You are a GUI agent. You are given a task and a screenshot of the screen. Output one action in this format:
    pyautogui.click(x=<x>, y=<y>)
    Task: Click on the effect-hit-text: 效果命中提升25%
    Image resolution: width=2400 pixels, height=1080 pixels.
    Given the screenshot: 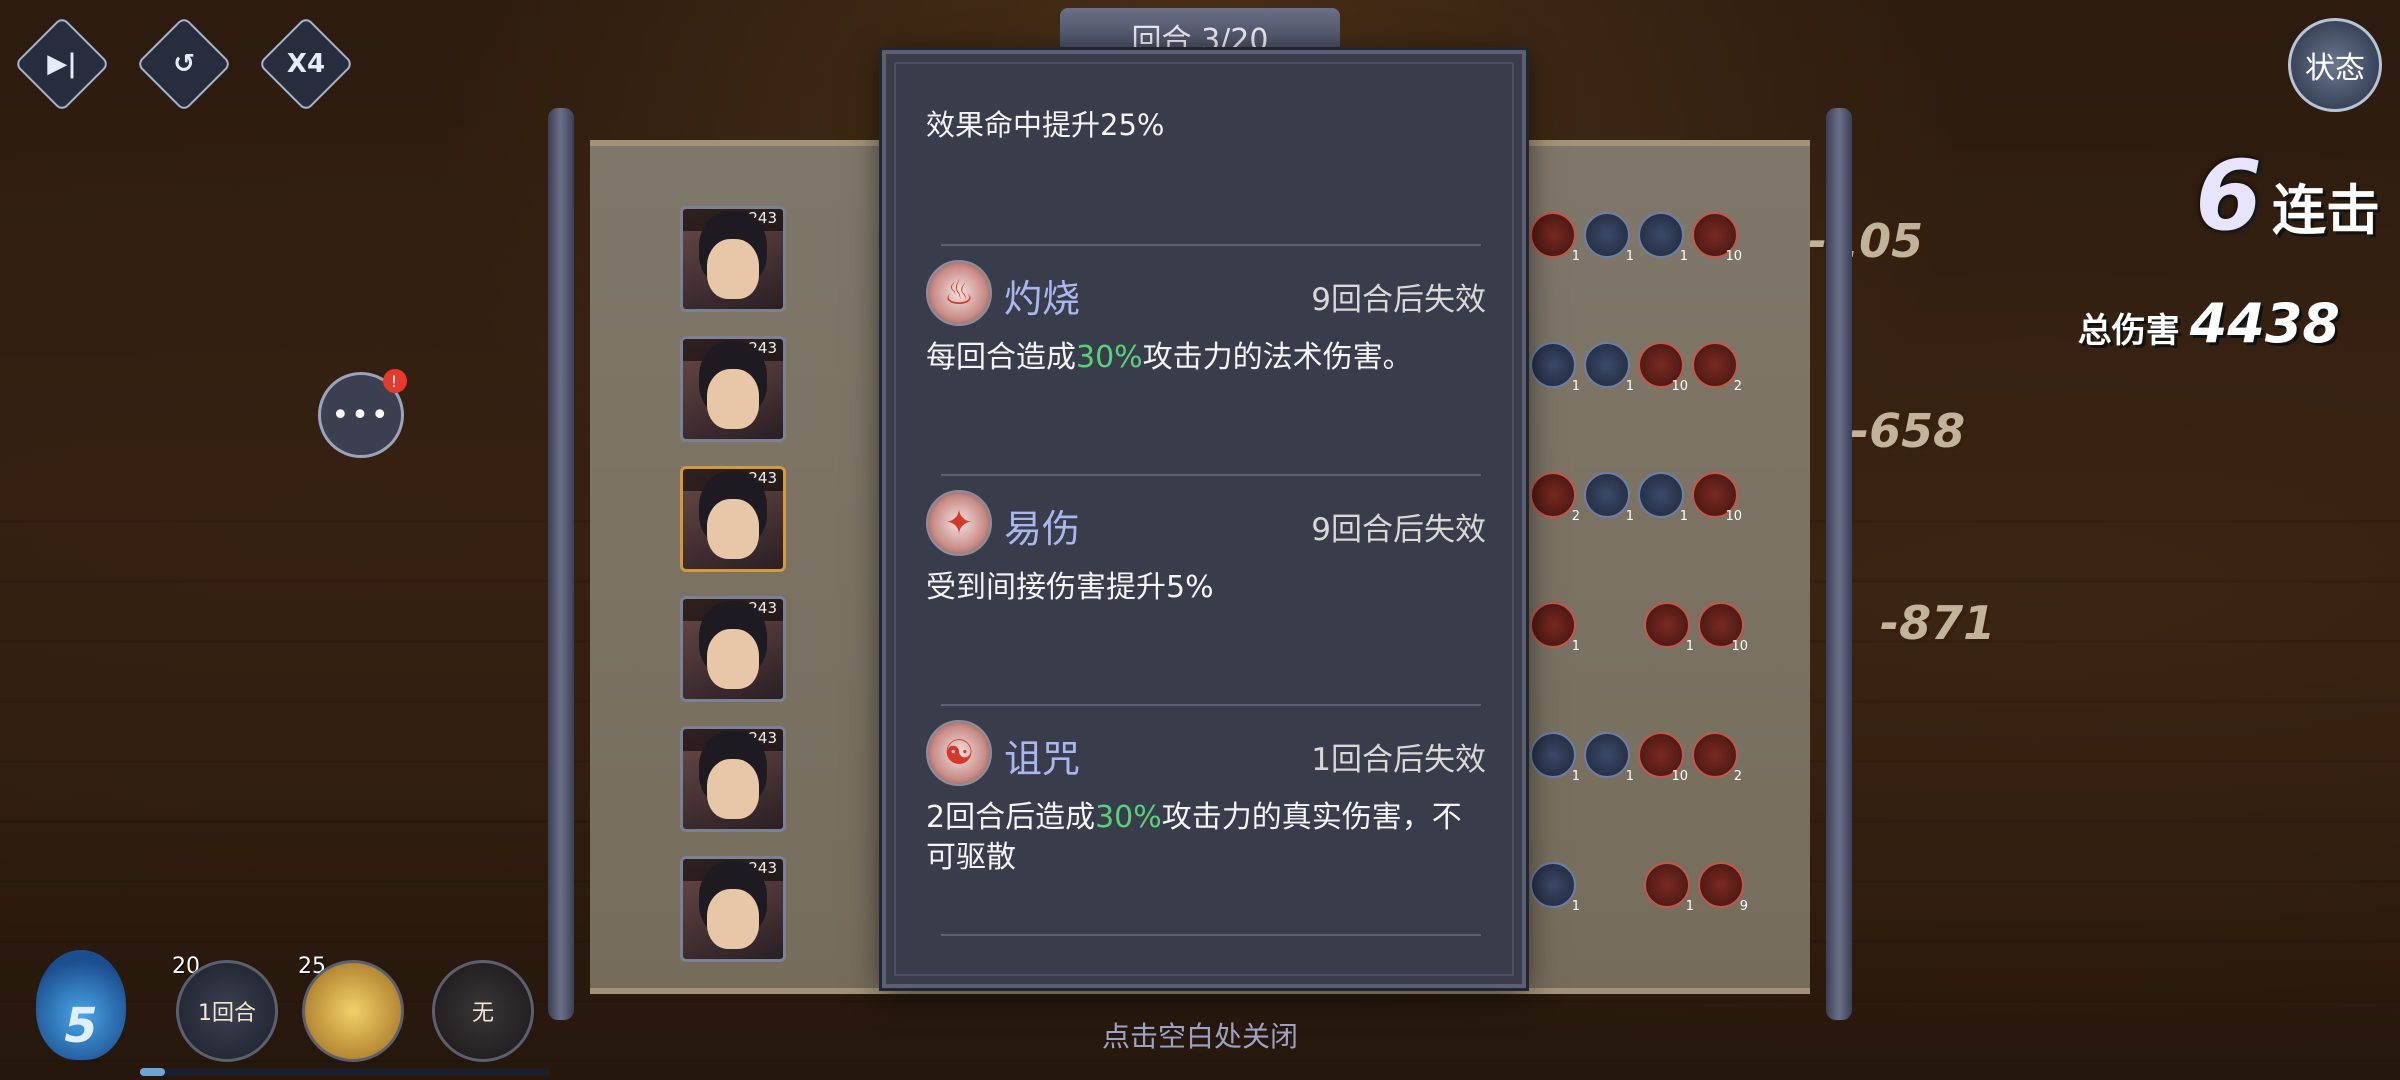 What is the action you would take?
    pyautogui.click(x=1045, y=125)
    